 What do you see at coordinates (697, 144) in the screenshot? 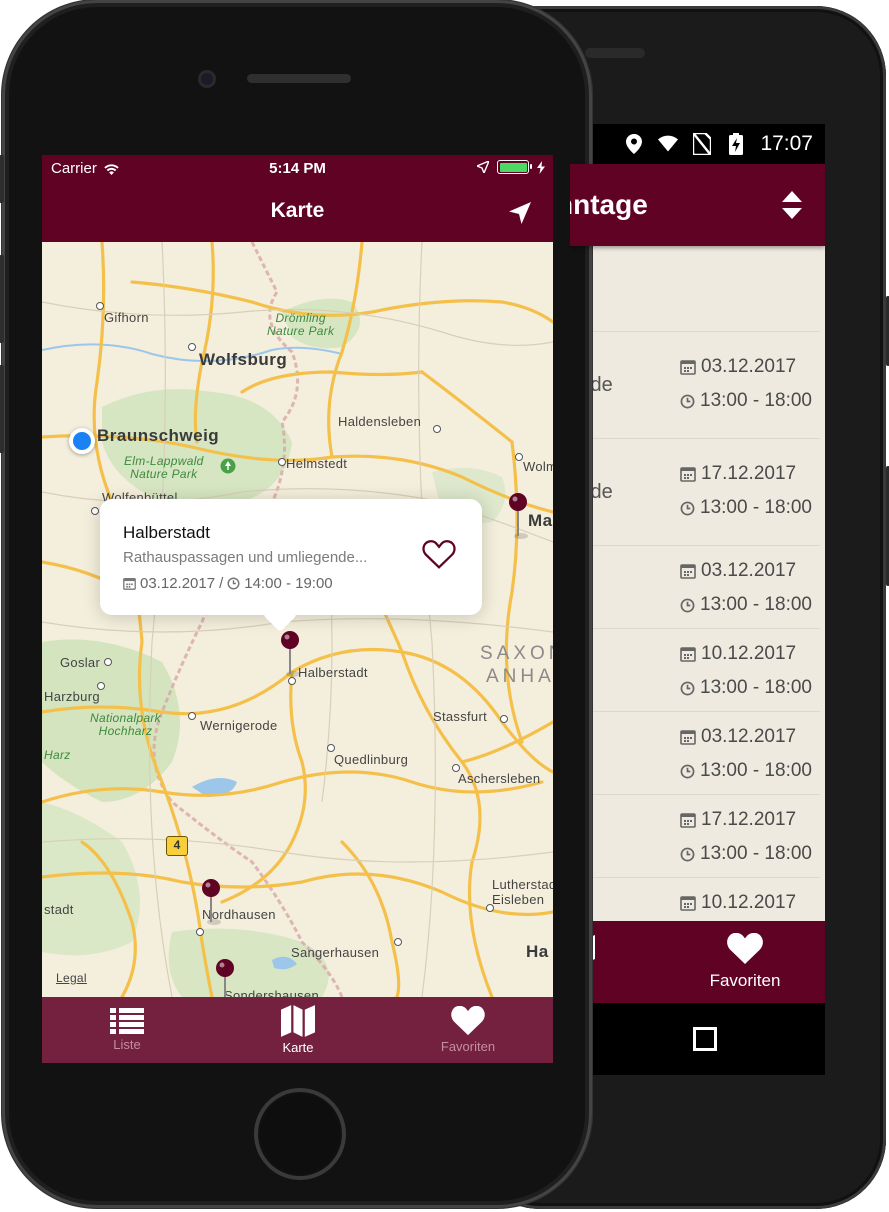
I see `android-status-bar: 17:07` at bounding box center [697, 144].